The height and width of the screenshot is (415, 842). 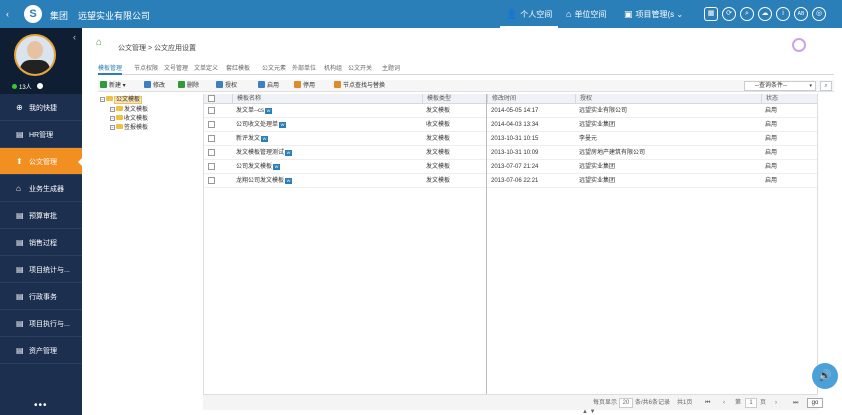 What do you see at coordinates (455, 99) in the screenshot?
I see `column-header: 模板类型` at bounding box center [455, 99].